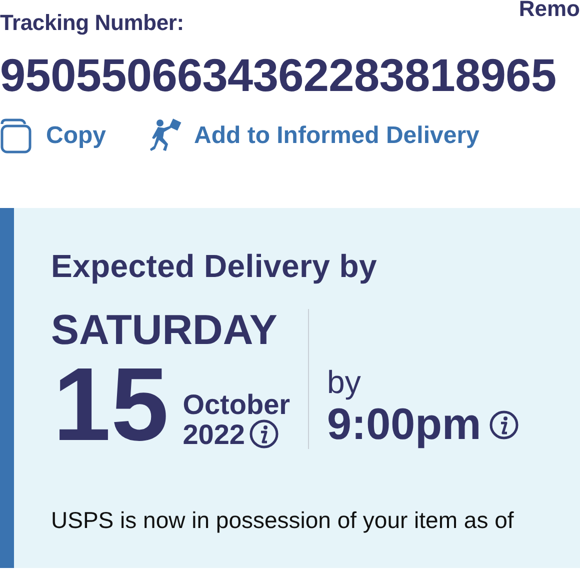 The width and height of the screenshot is (580, 580). Describe the element at coordinates (279, 75) in the screenshot. I see `tracking-number: 9505506634362283818965` at that location.